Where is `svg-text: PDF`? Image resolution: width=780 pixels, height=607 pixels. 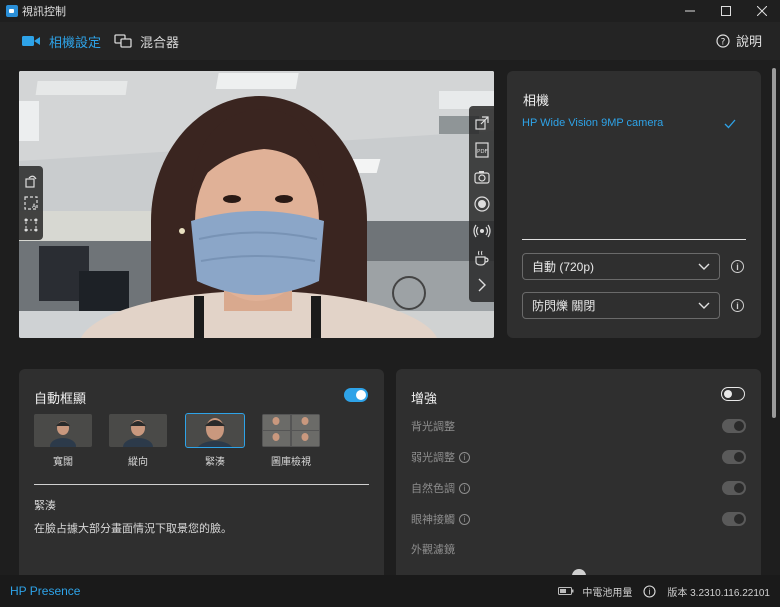
svg-text: PDF is located at coordinates (482, 152).